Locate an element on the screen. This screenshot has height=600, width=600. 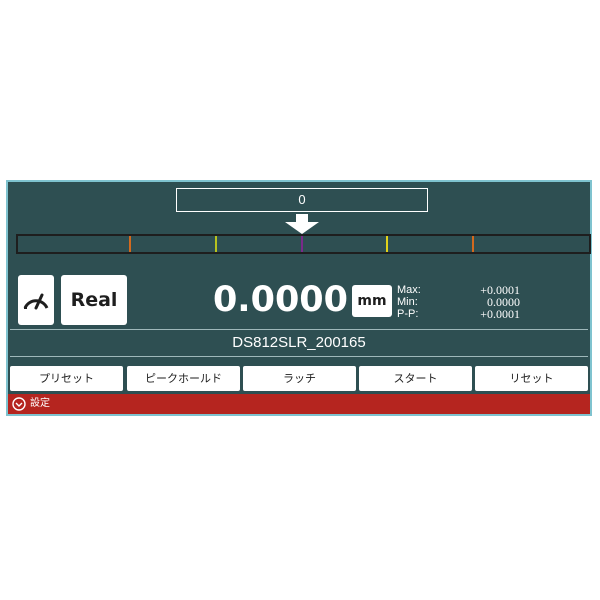
settings-label: 設定 is located at coordinates (40, 403).